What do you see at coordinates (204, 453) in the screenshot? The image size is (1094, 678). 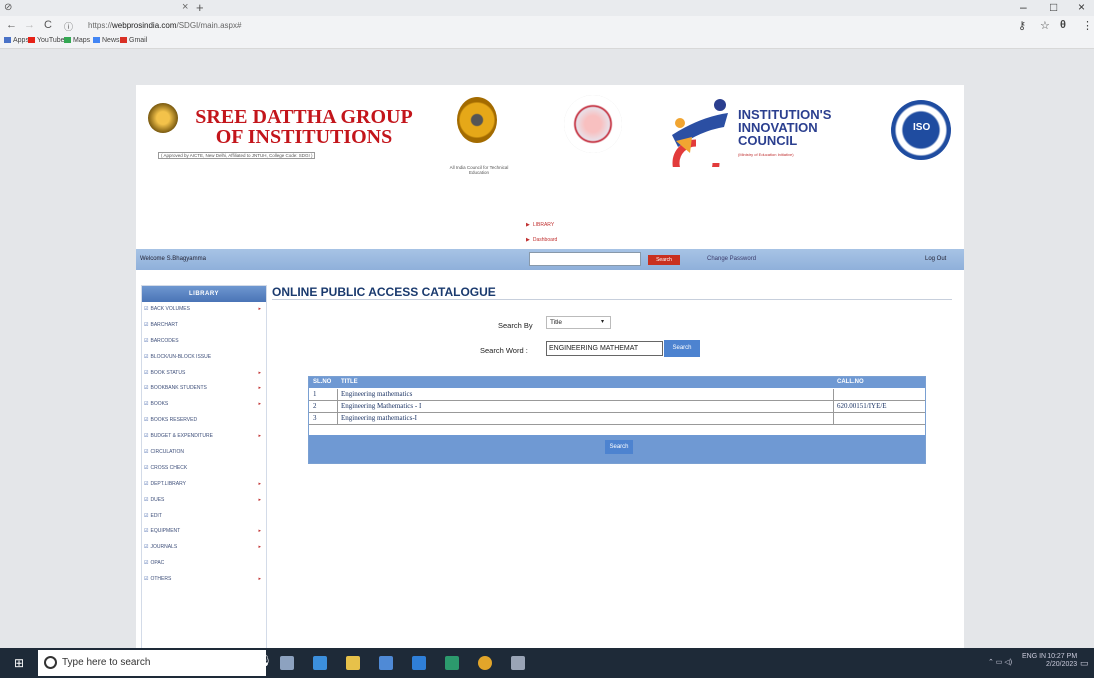 I see `sidebar-item: CIRCULATION` at bounding box center [204, 453].